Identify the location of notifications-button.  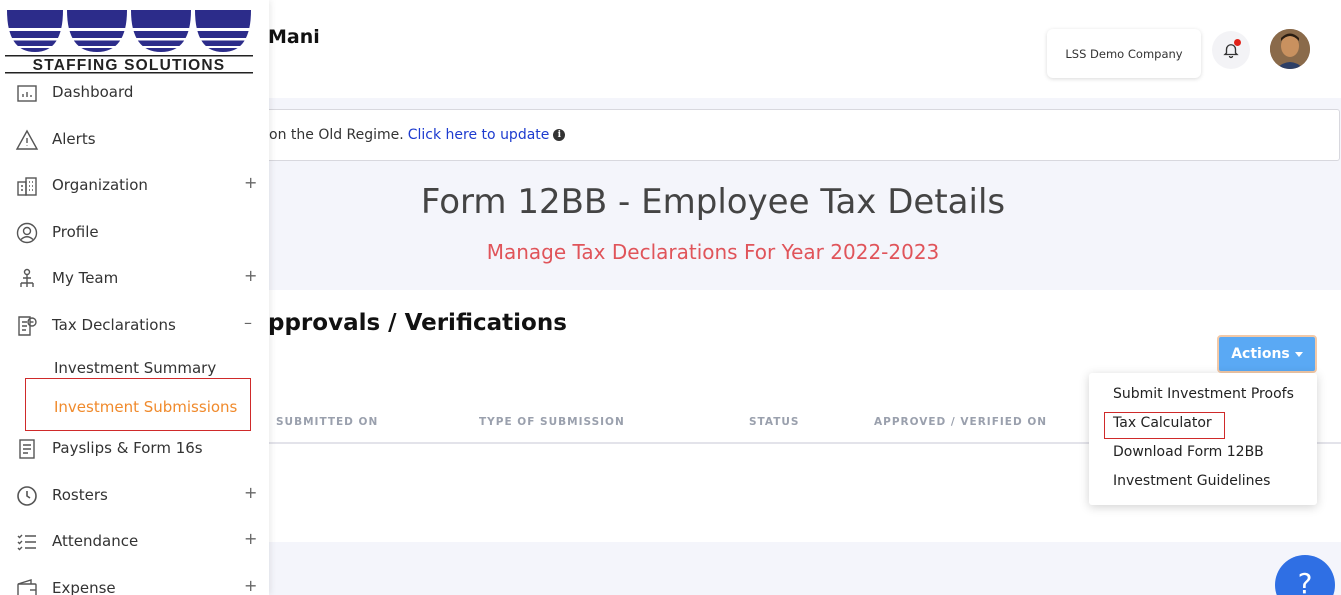
(1231, 50).